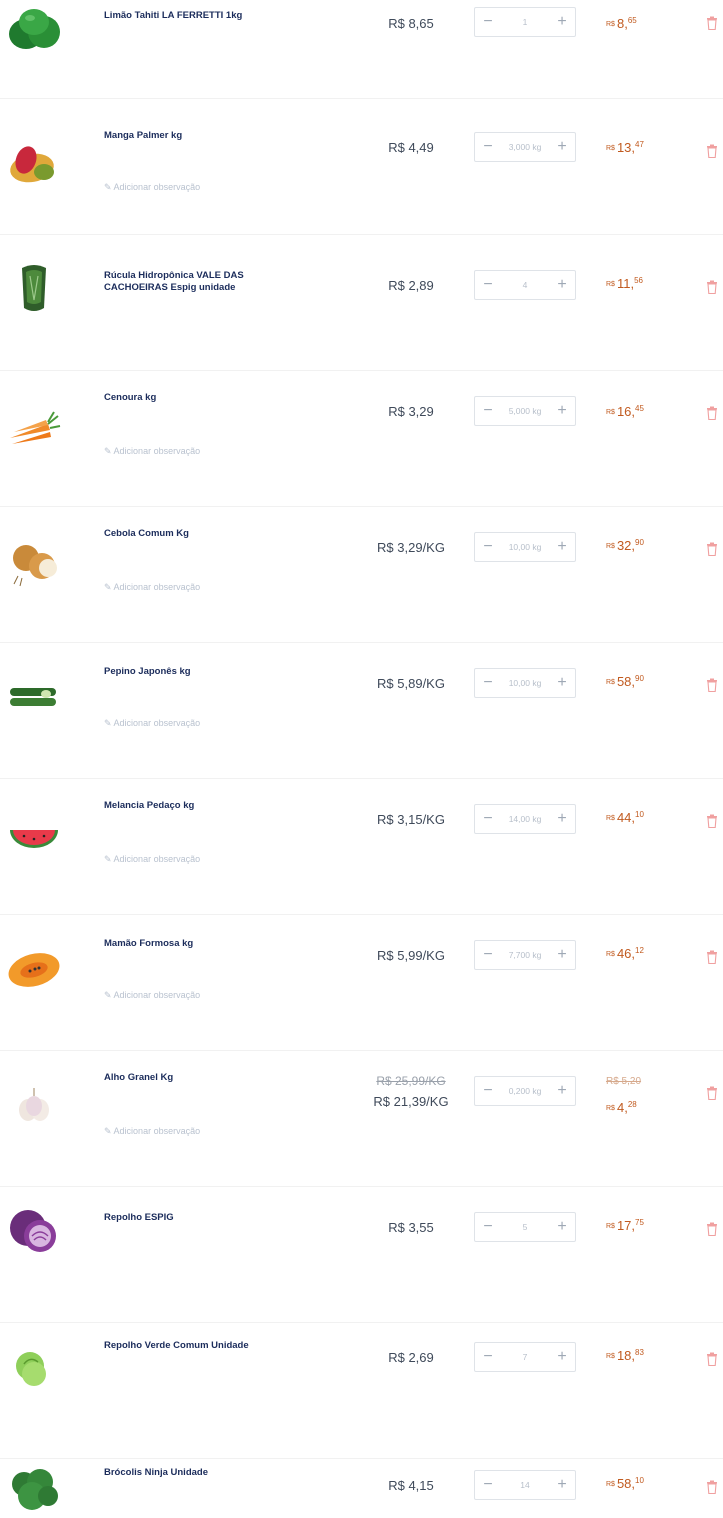 The height and width of the screenshot is (1518, 723). Describe the element at coordinates (625, 545) in the screenshot. I see `line-total: R$ 32,90` at that location.